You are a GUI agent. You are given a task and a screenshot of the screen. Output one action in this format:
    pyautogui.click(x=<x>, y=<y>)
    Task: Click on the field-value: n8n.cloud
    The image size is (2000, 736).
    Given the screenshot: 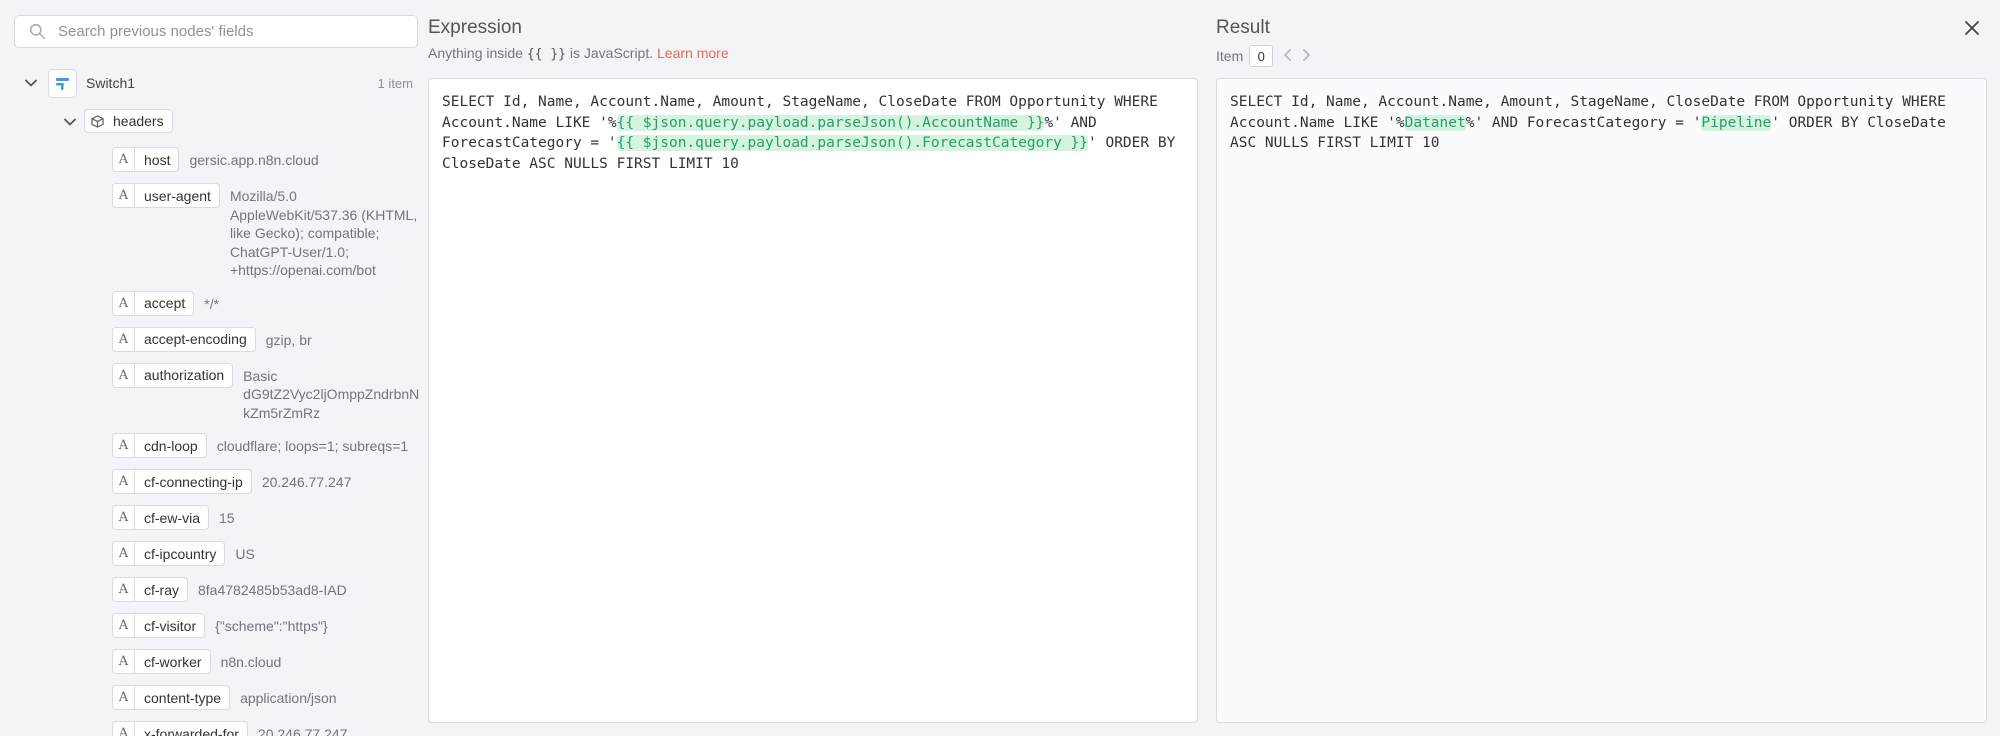 What is the action you would take?
    pyautogui.click(x=251, y=662)
    